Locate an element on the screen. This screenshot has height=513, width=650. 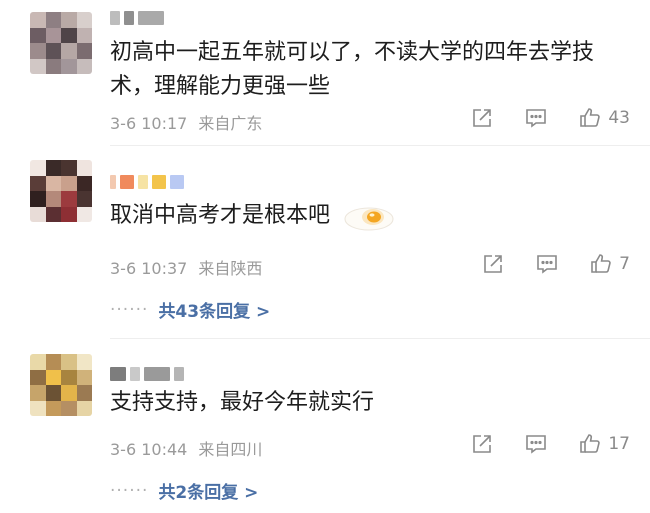
comment-meta: 3-6 10:17 来自广东 is located at coordinates (186, 122).